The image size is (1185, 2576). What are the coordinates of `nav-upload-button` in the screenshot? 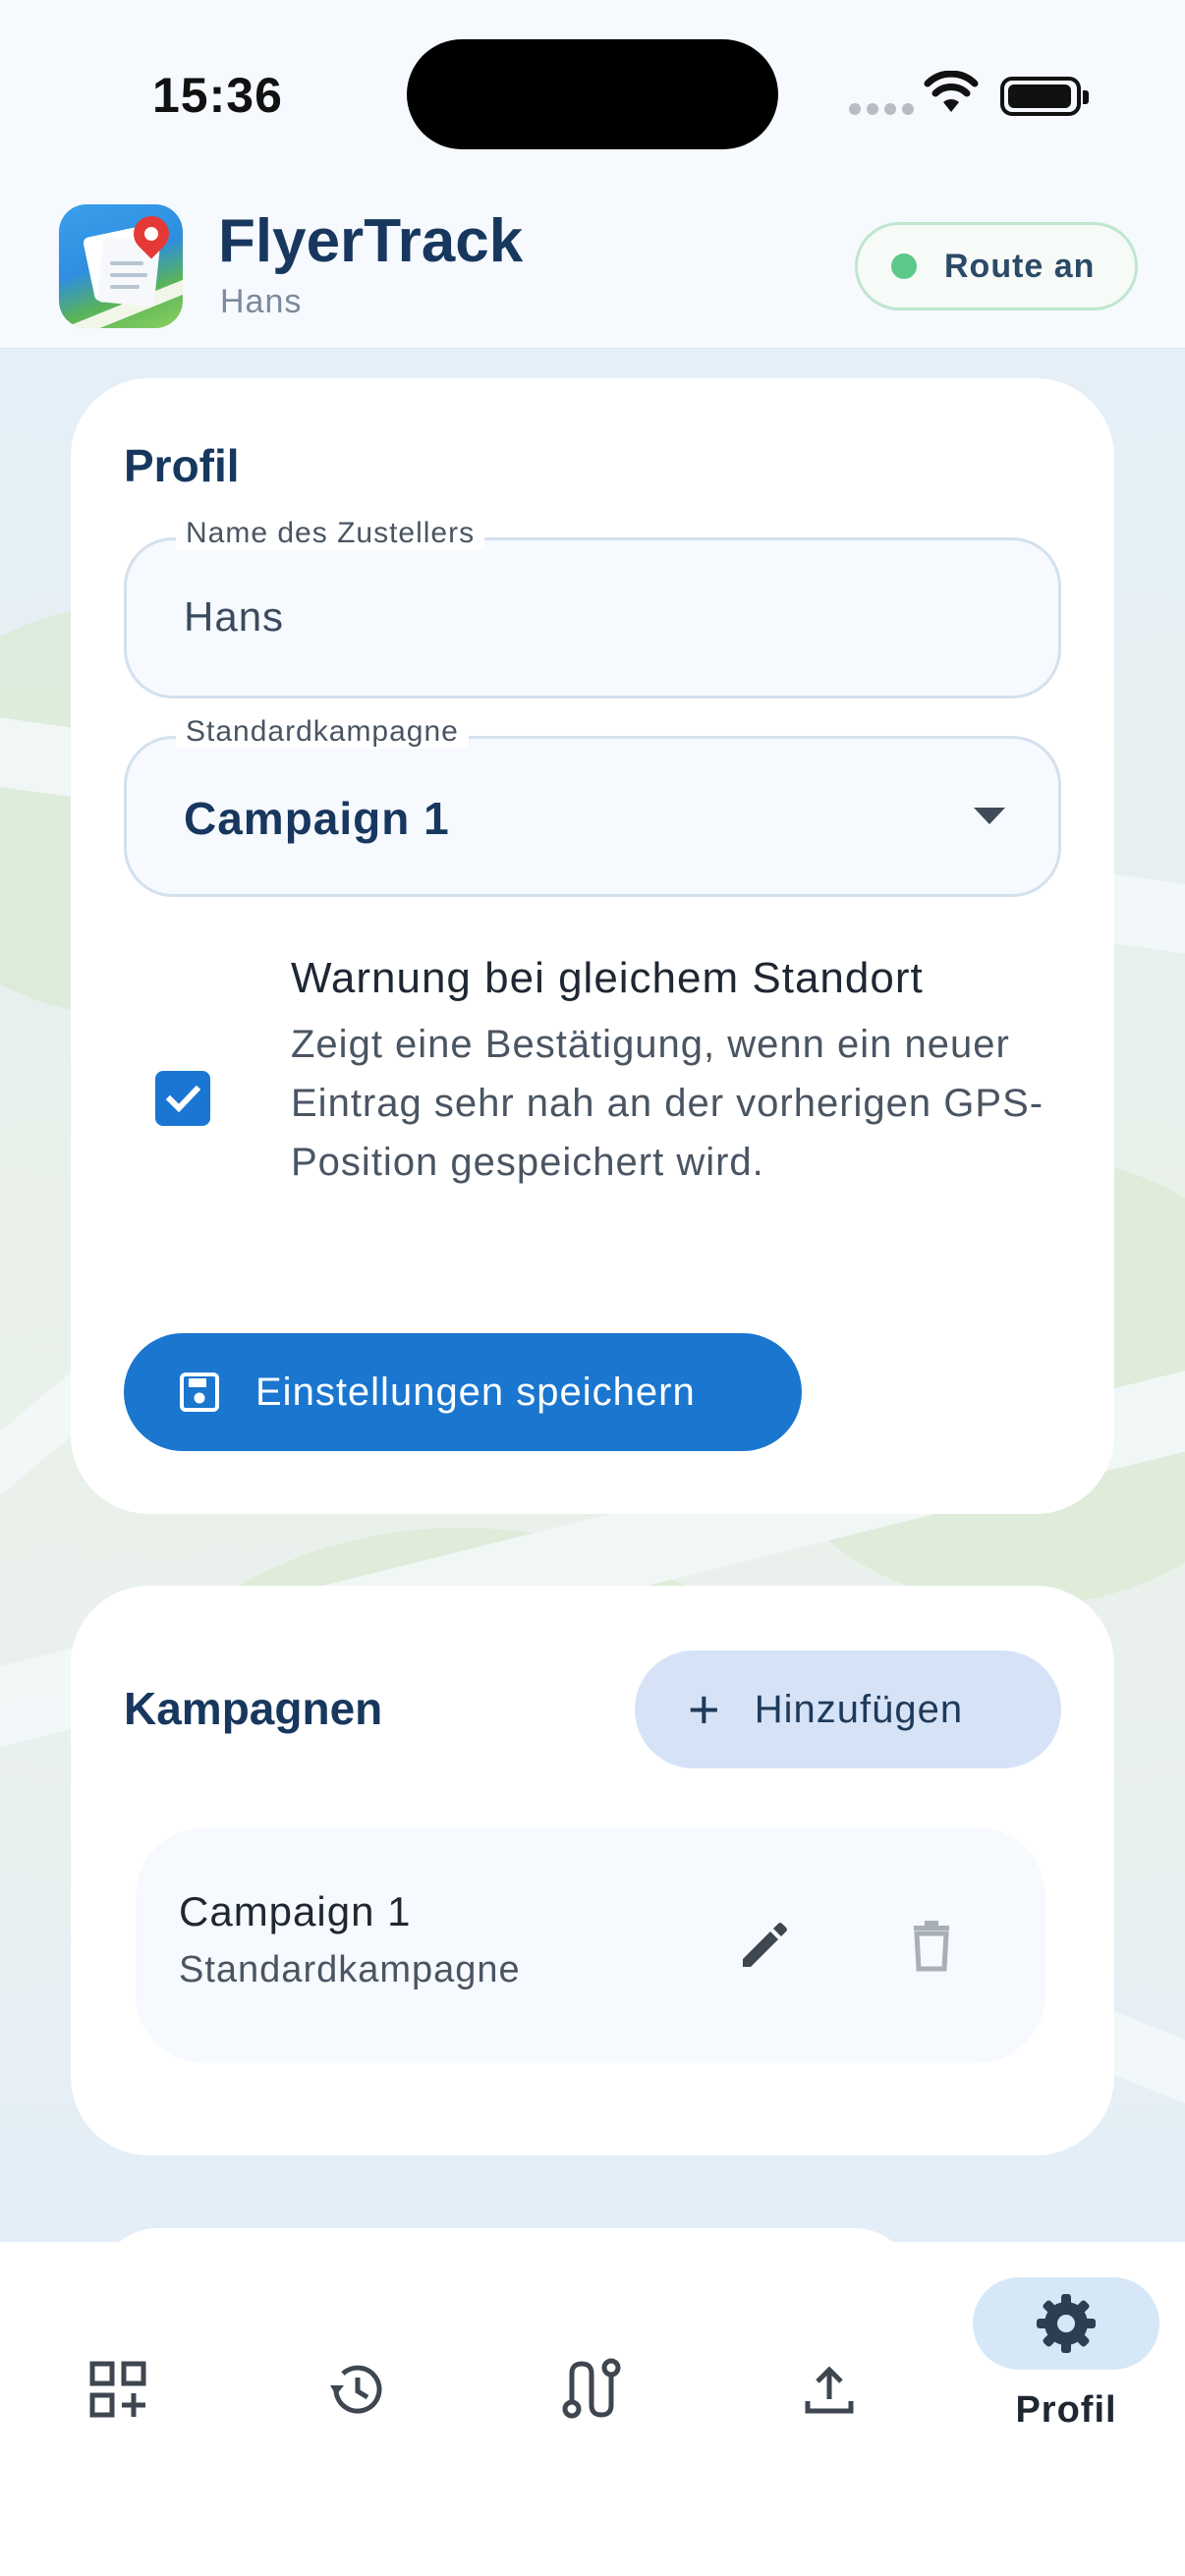 It's located at (829, 2389).